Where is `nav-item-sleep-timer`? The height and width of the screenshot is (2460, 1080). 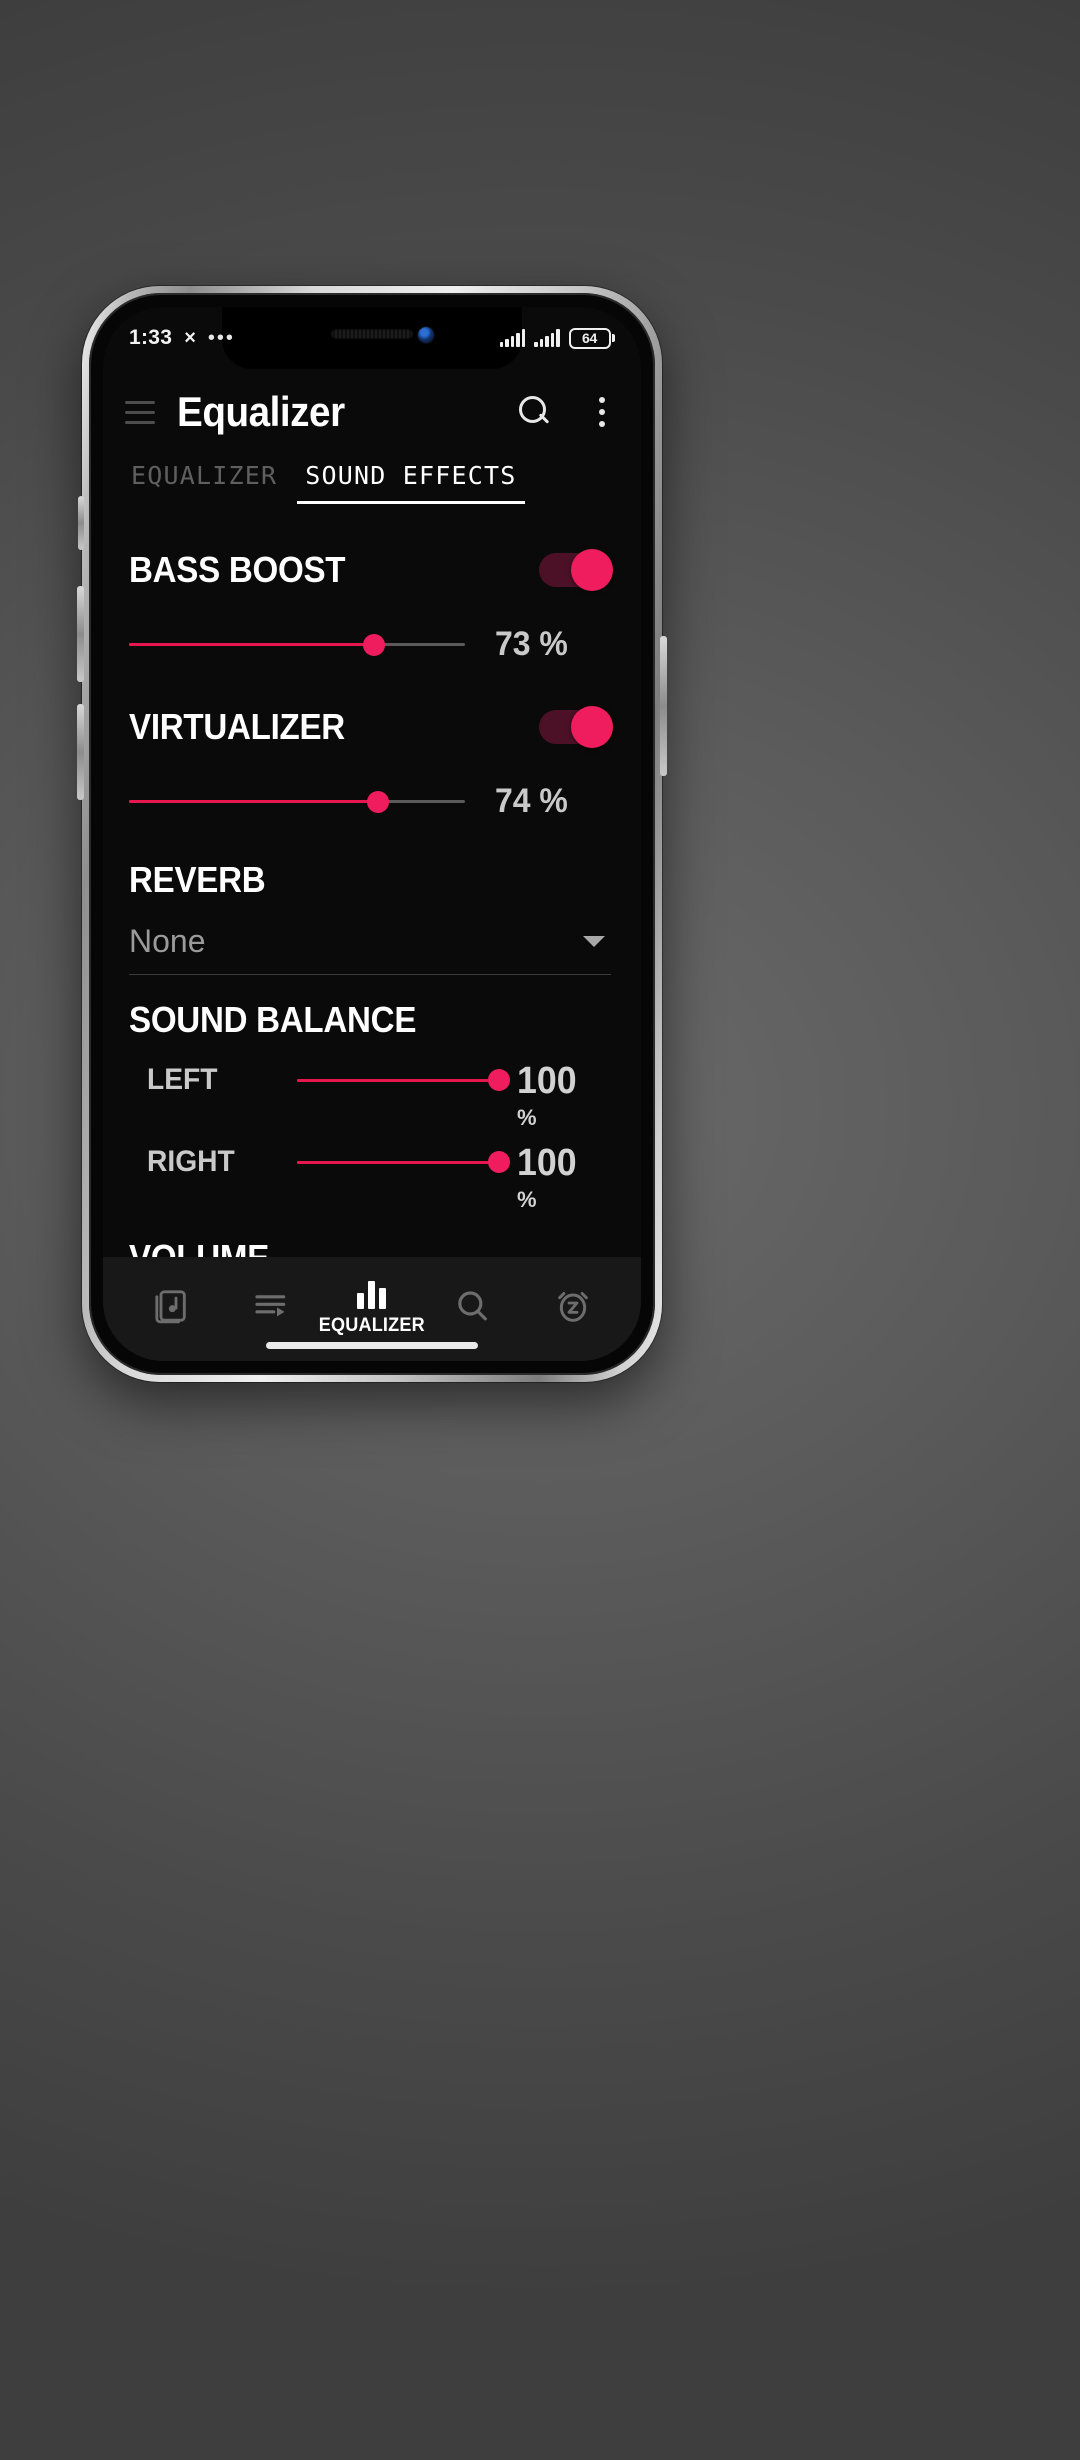
nav-item-sleep-timer is located at coordinates (573, 1309).